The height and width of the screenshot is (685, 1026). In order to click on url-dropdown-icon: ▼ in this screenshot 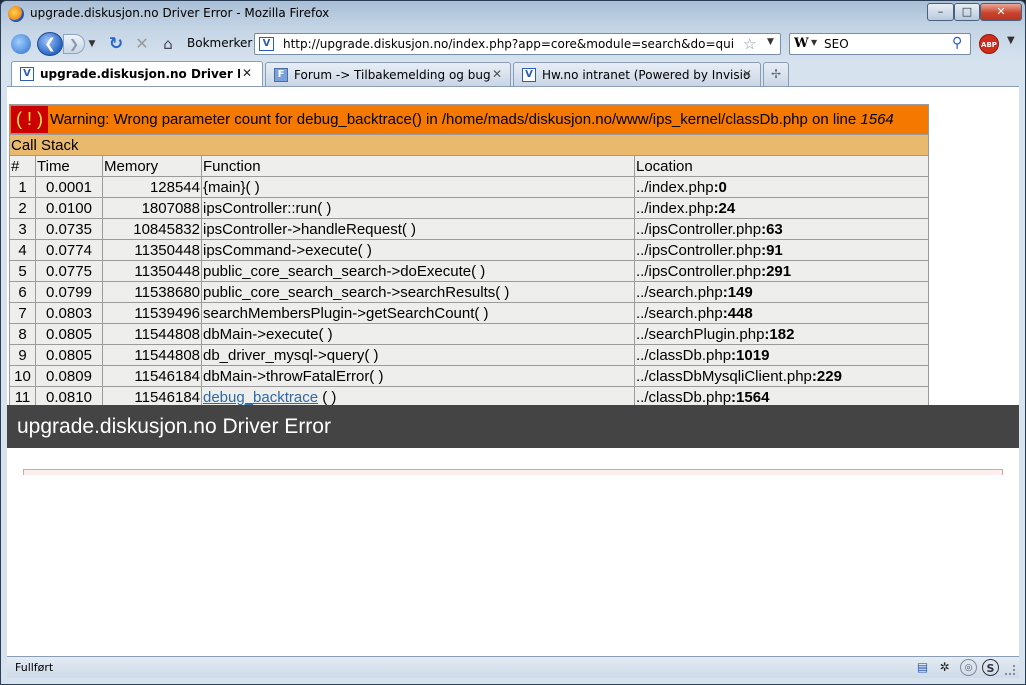, I will do `click(770, 42)`.